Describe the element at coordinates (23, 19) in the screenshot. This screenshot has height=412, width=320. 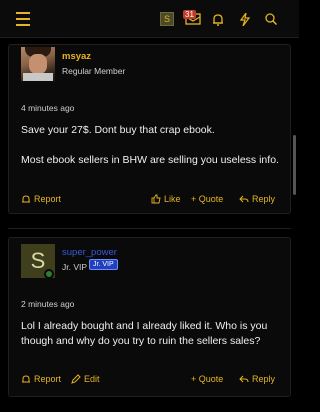
I see `menu-icon` at that location.